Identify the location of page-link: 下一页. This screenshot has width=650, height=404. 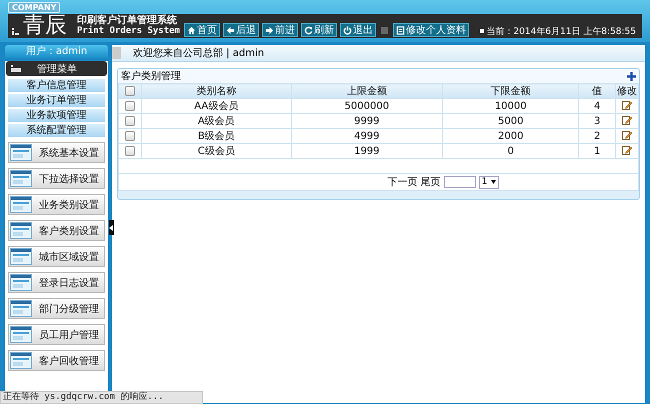
(403, 182).